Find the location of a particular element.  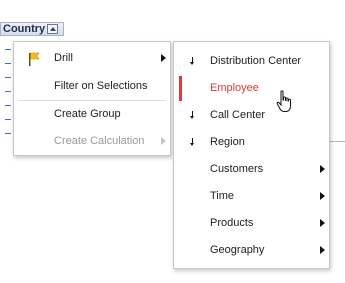

menu-item-label: Create Calculation is located at coordinates (99, 141).